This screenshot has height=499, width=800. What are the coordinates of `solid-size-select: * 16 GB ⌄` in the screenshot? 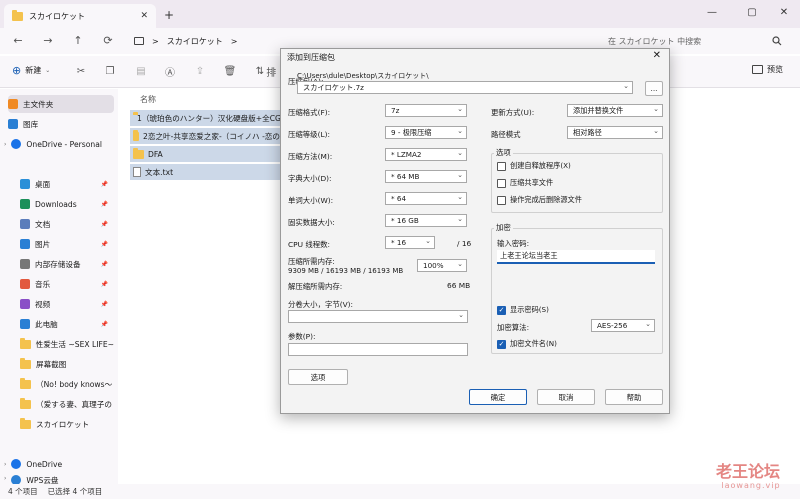 It's located at (426, 220).